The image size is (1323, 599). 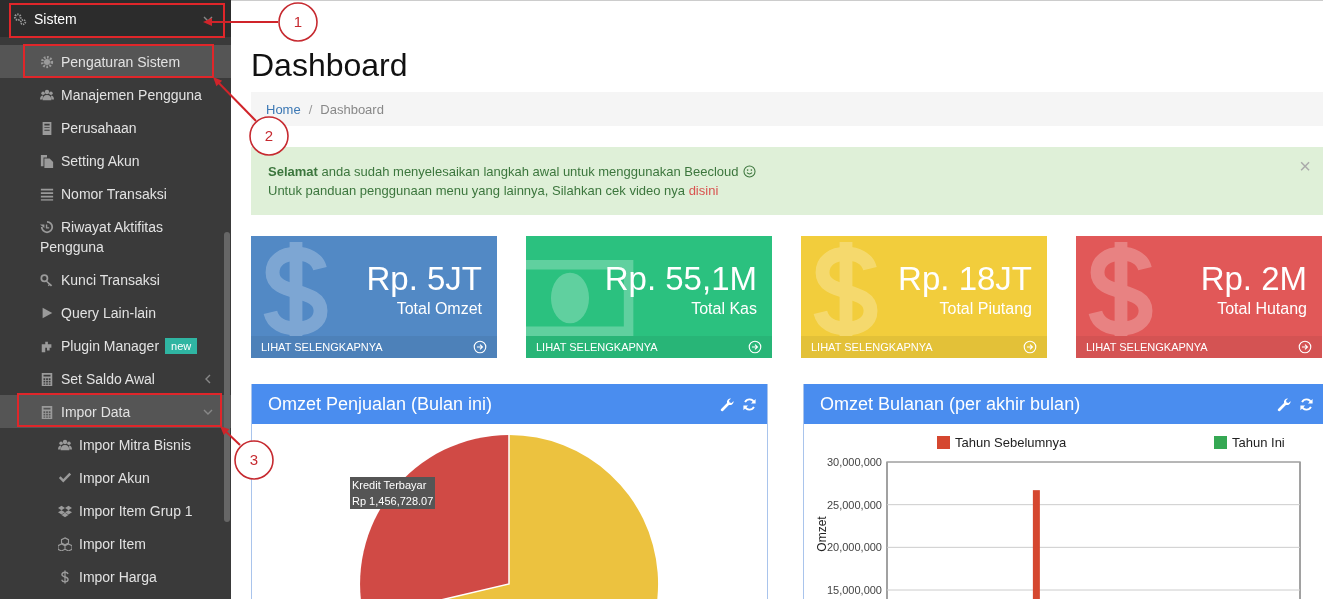 What do you see at coordinates (381, 404) in the screenshot?
I see `panel-title: Omzet Penjualan (Bulan ini)` at bounding box center [381, 404].